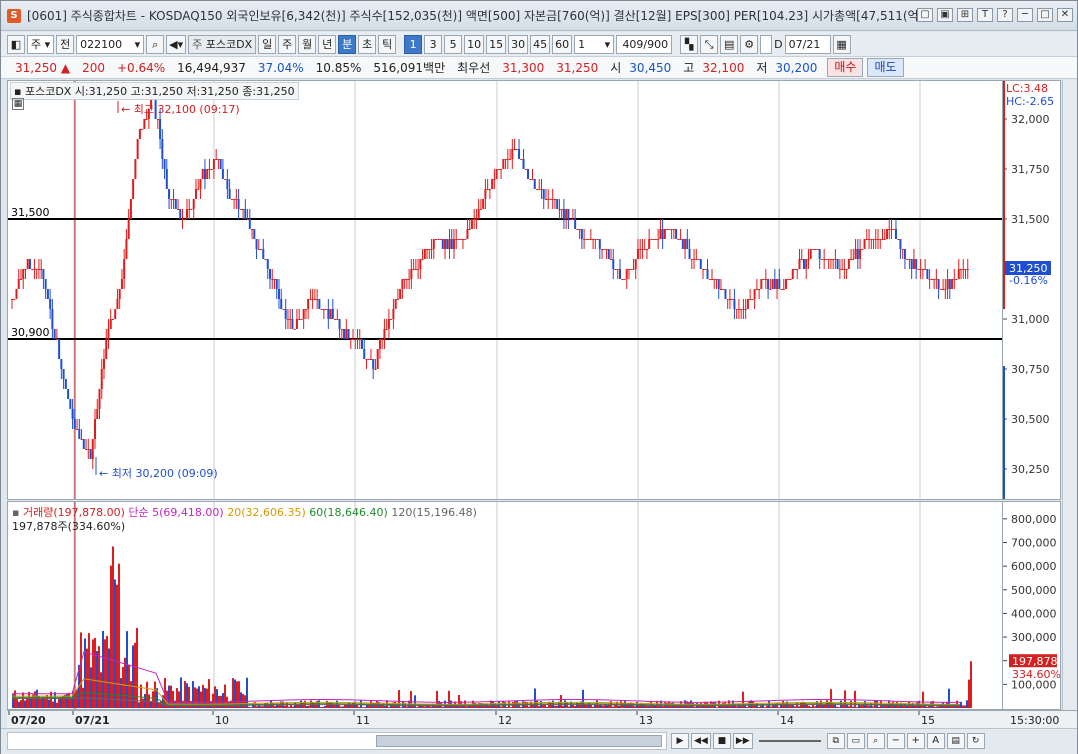  I want to click on maximize-button: □, so click(1045, 15).